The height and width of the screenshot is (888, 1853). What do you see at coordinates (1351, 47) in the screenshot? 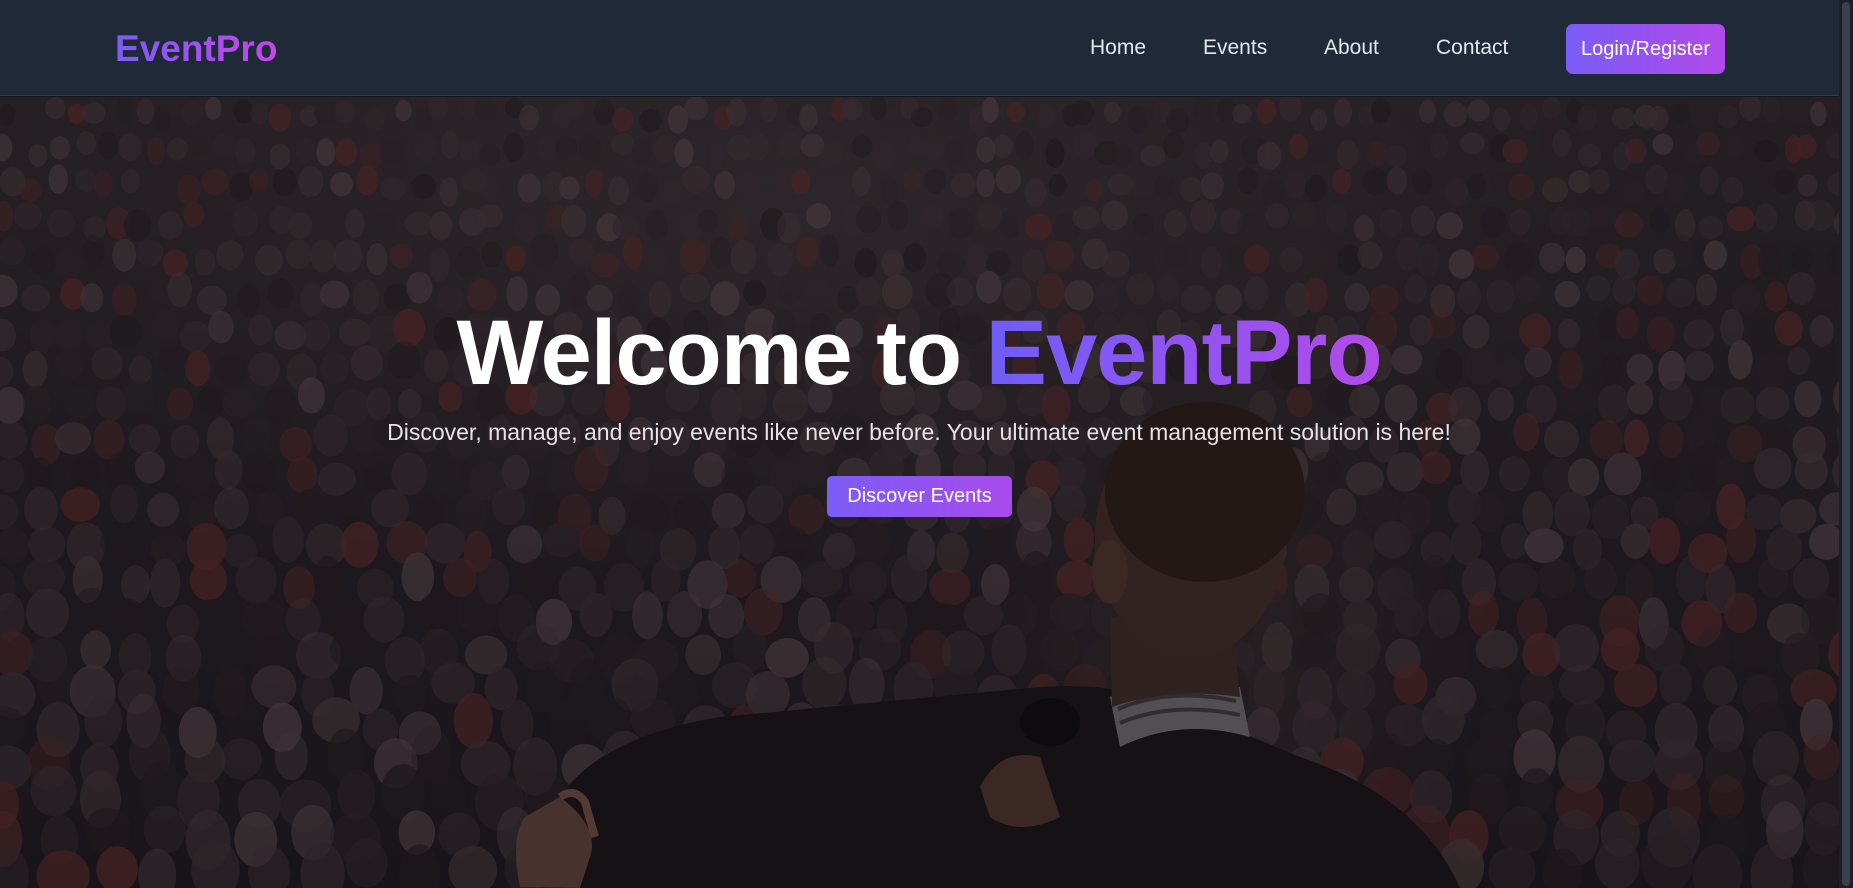
I see `nav-link-about: About` at bounding box center [1351, 47].